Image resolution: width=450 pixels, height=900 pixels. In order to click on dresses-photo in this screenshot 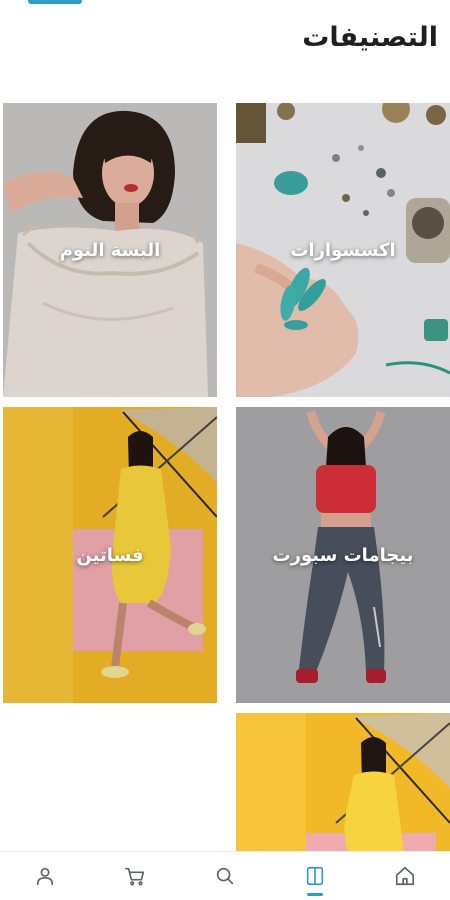, I will do `click(343, 782)`.